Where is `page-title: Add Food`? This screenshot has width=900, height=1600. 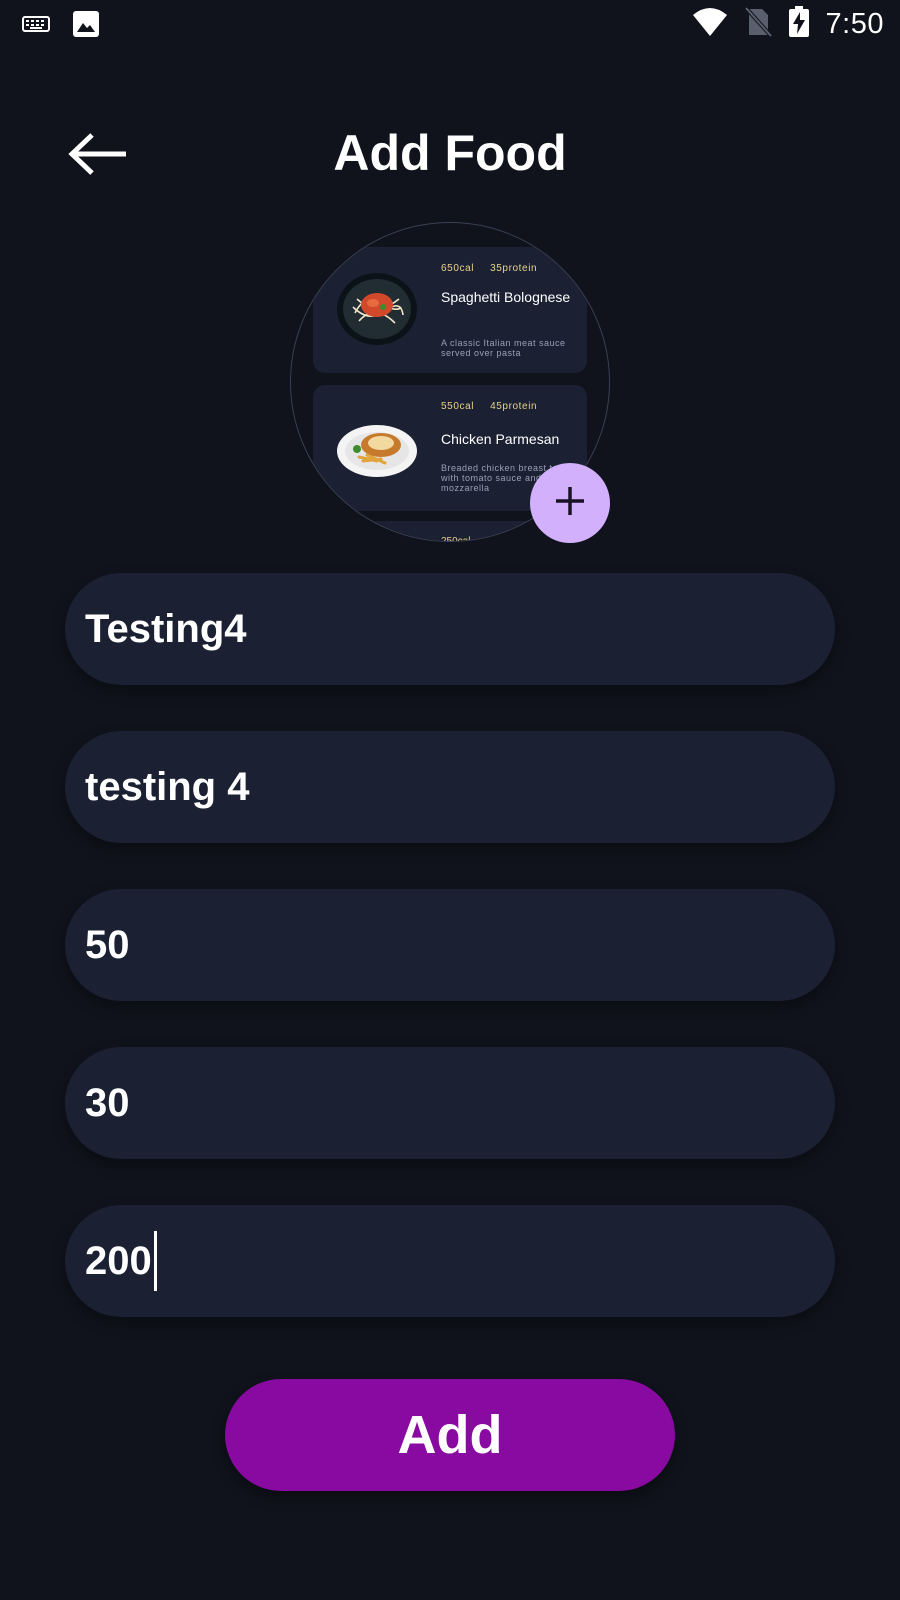 page-title: Add Food is located at coordinates (450, 153).